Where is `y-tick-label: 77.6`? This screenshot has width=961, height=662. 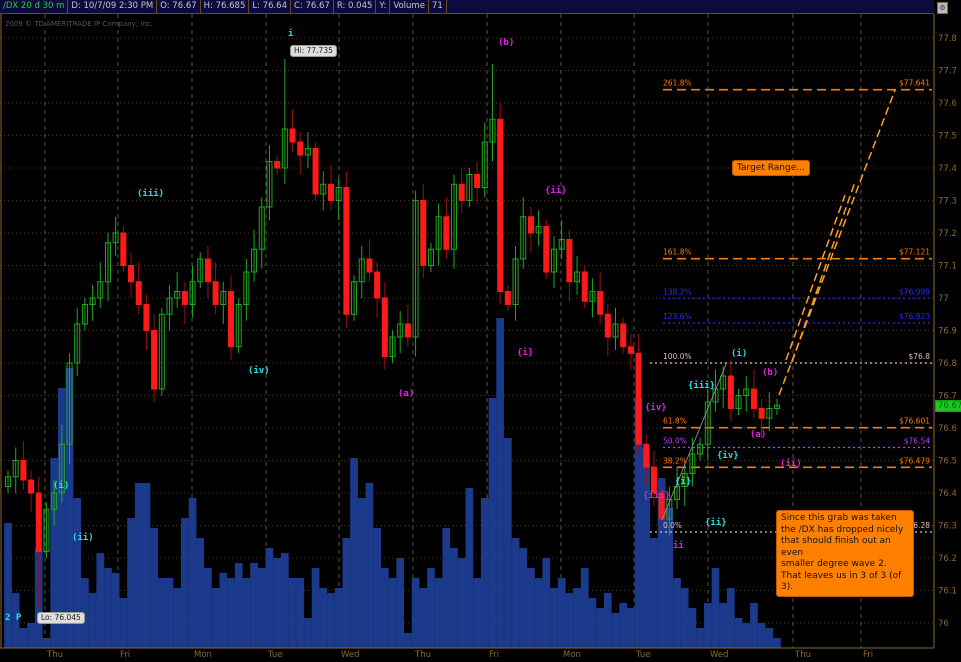
y-tick-label: 77.6 is located at coordinates (947, 104).